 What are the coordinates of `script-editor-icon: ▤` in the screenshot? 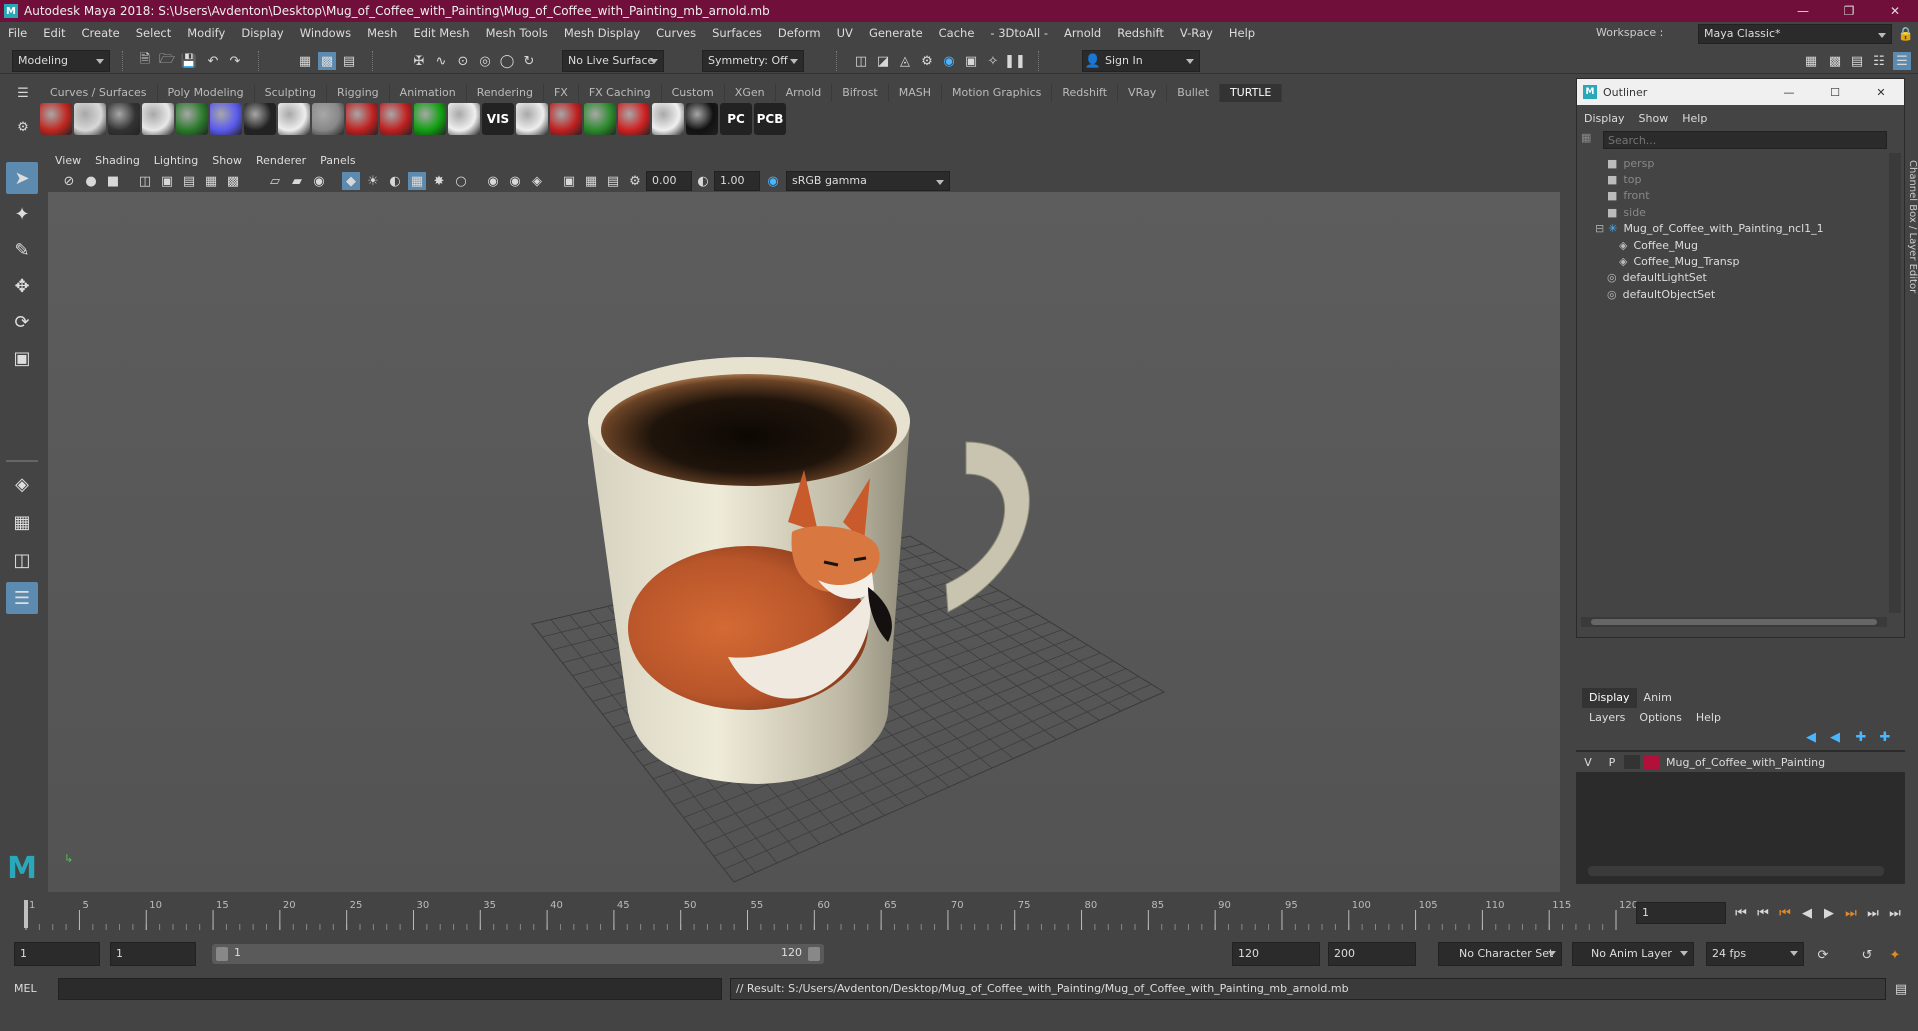 It's located at (1901, 989).